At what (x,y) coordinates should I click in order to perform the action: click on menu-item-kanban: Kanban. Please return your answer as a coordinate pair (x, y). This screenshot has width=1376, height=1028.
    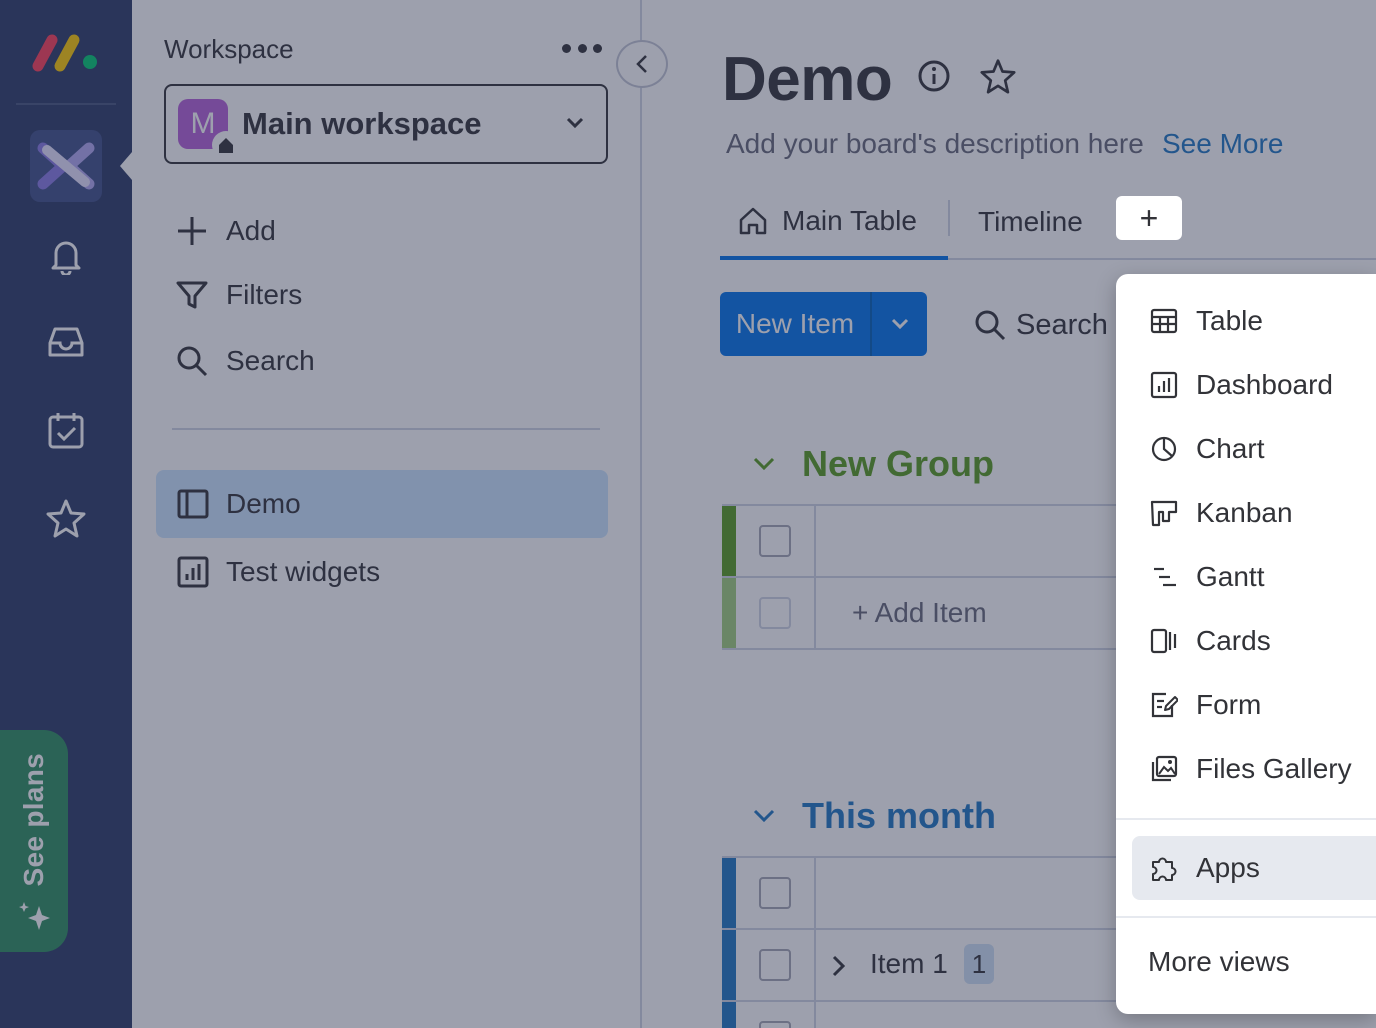
    Looking at the image, I should click on (1254, 513).